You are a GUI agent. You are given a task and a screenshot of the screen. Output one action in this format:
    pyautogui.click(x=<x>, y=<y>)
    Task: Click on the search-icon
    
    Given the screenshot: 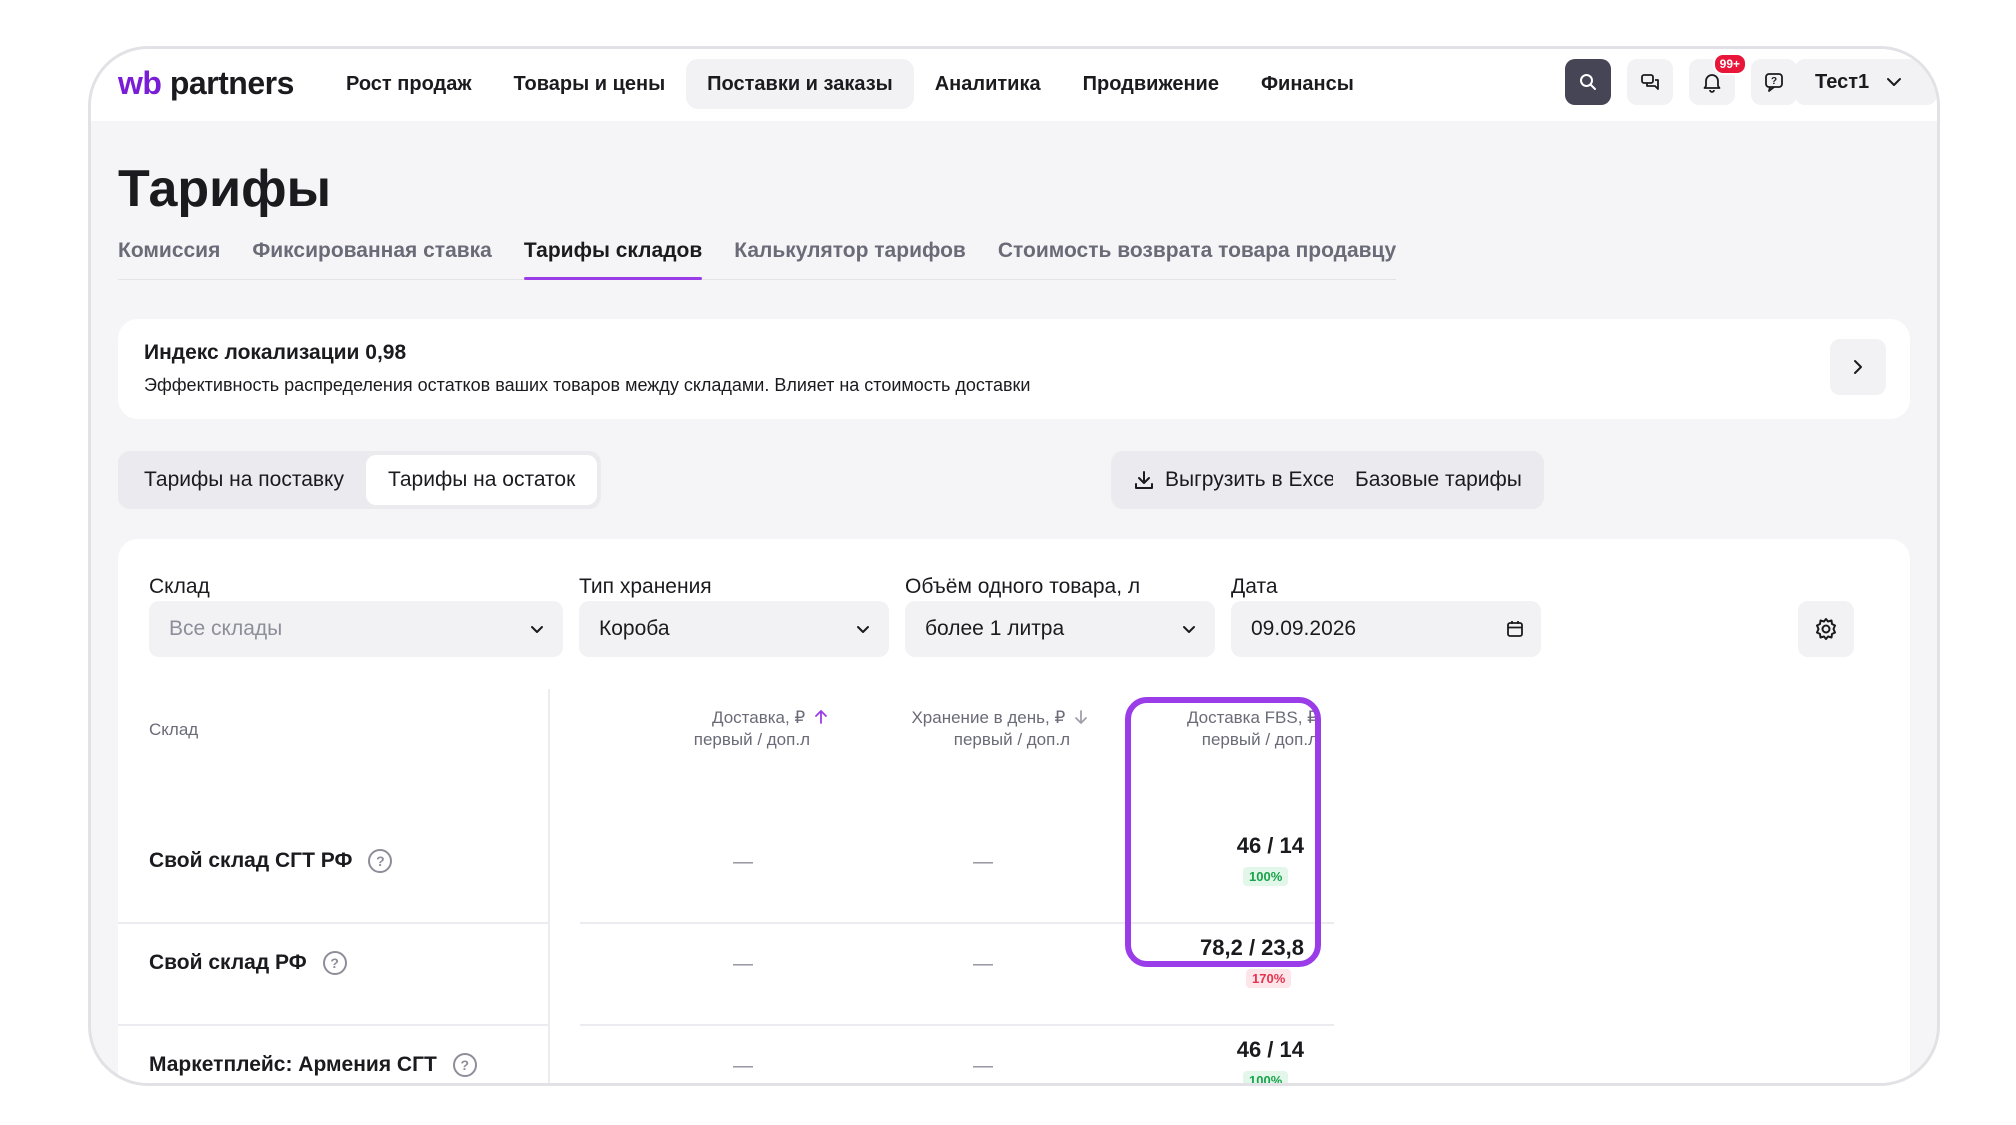 What is the action you would take?
    pyautogui.click(x=1588, y=82)
    